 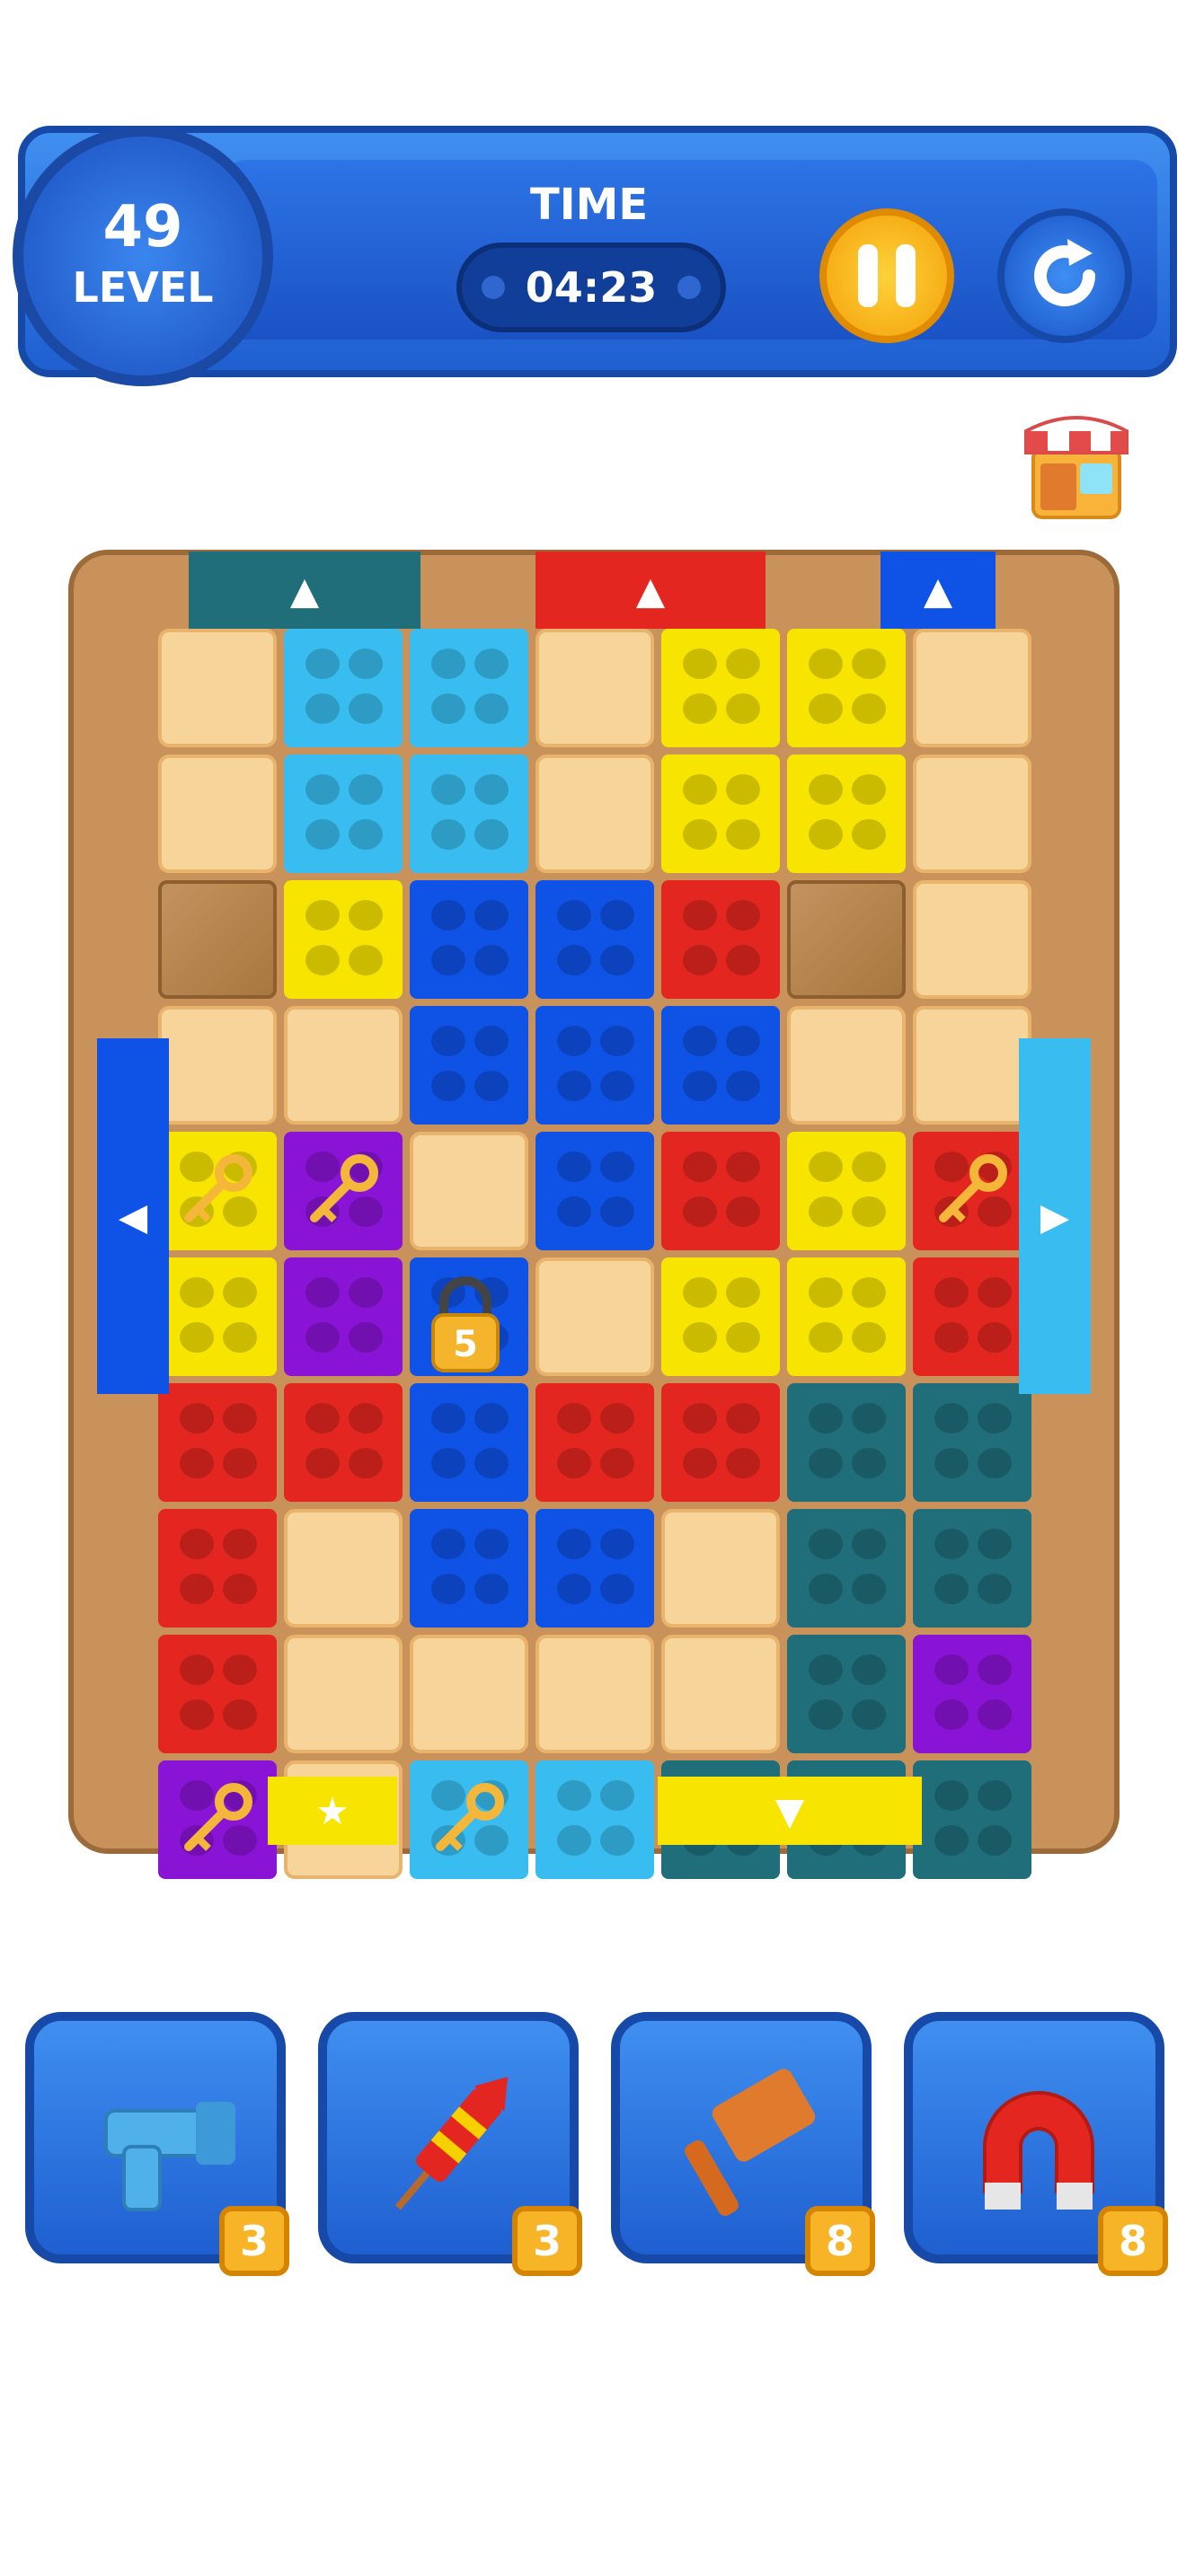 I want to click on gate-bottom-yellow: ▼, so click(x=790, y=1811).